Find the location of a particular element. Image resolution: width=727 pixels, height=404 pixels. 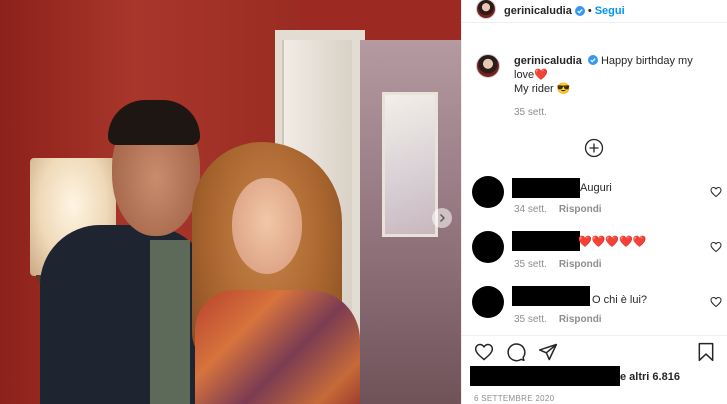

post-date: 6 SETTEMBRE 2020 is located at coordinates (514, 398).